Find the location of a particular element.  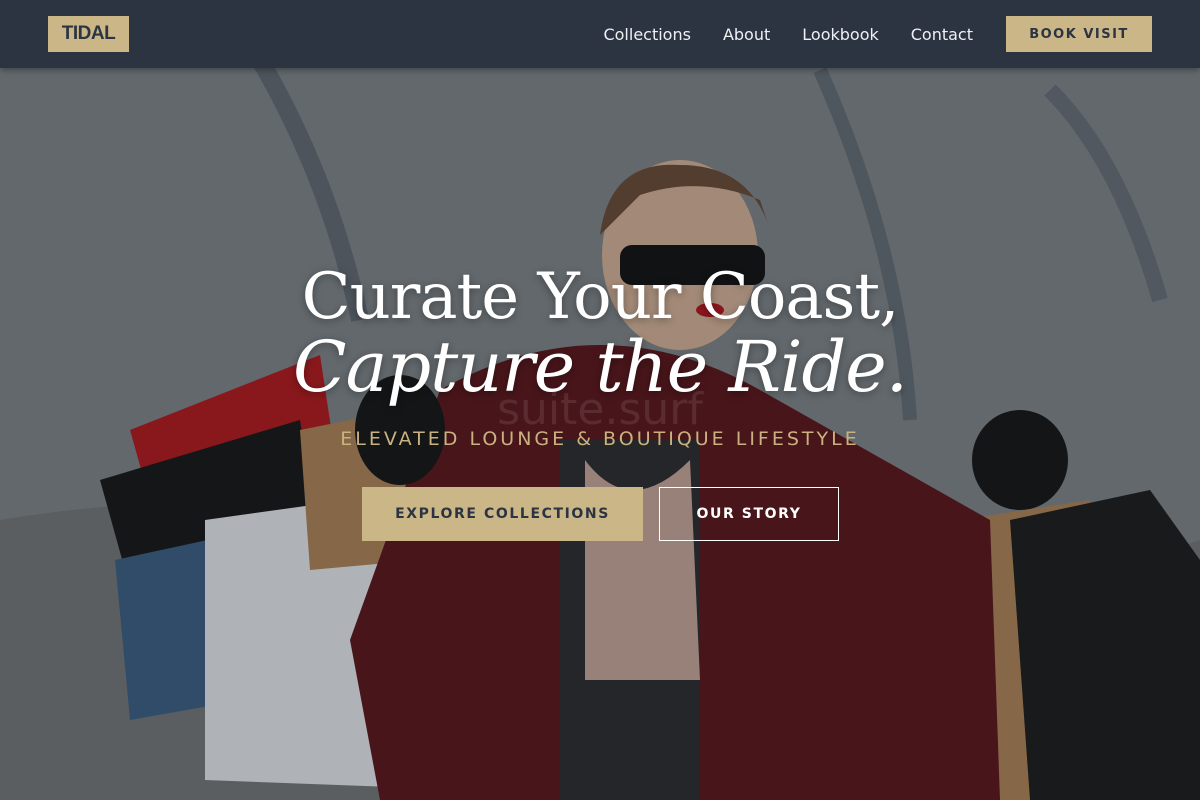

nav-link-about: About is located at coordinates (746, 34).